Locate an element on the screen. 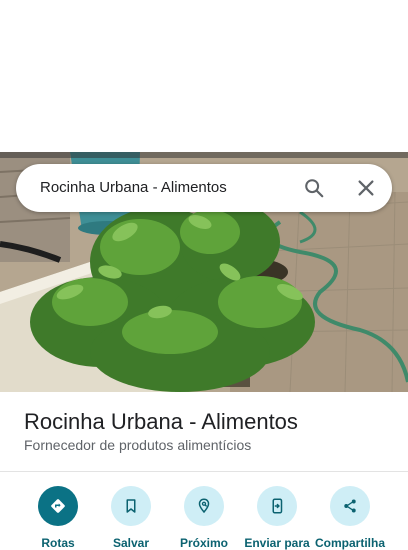  nearby-icon is located at coordinates (204, 506).